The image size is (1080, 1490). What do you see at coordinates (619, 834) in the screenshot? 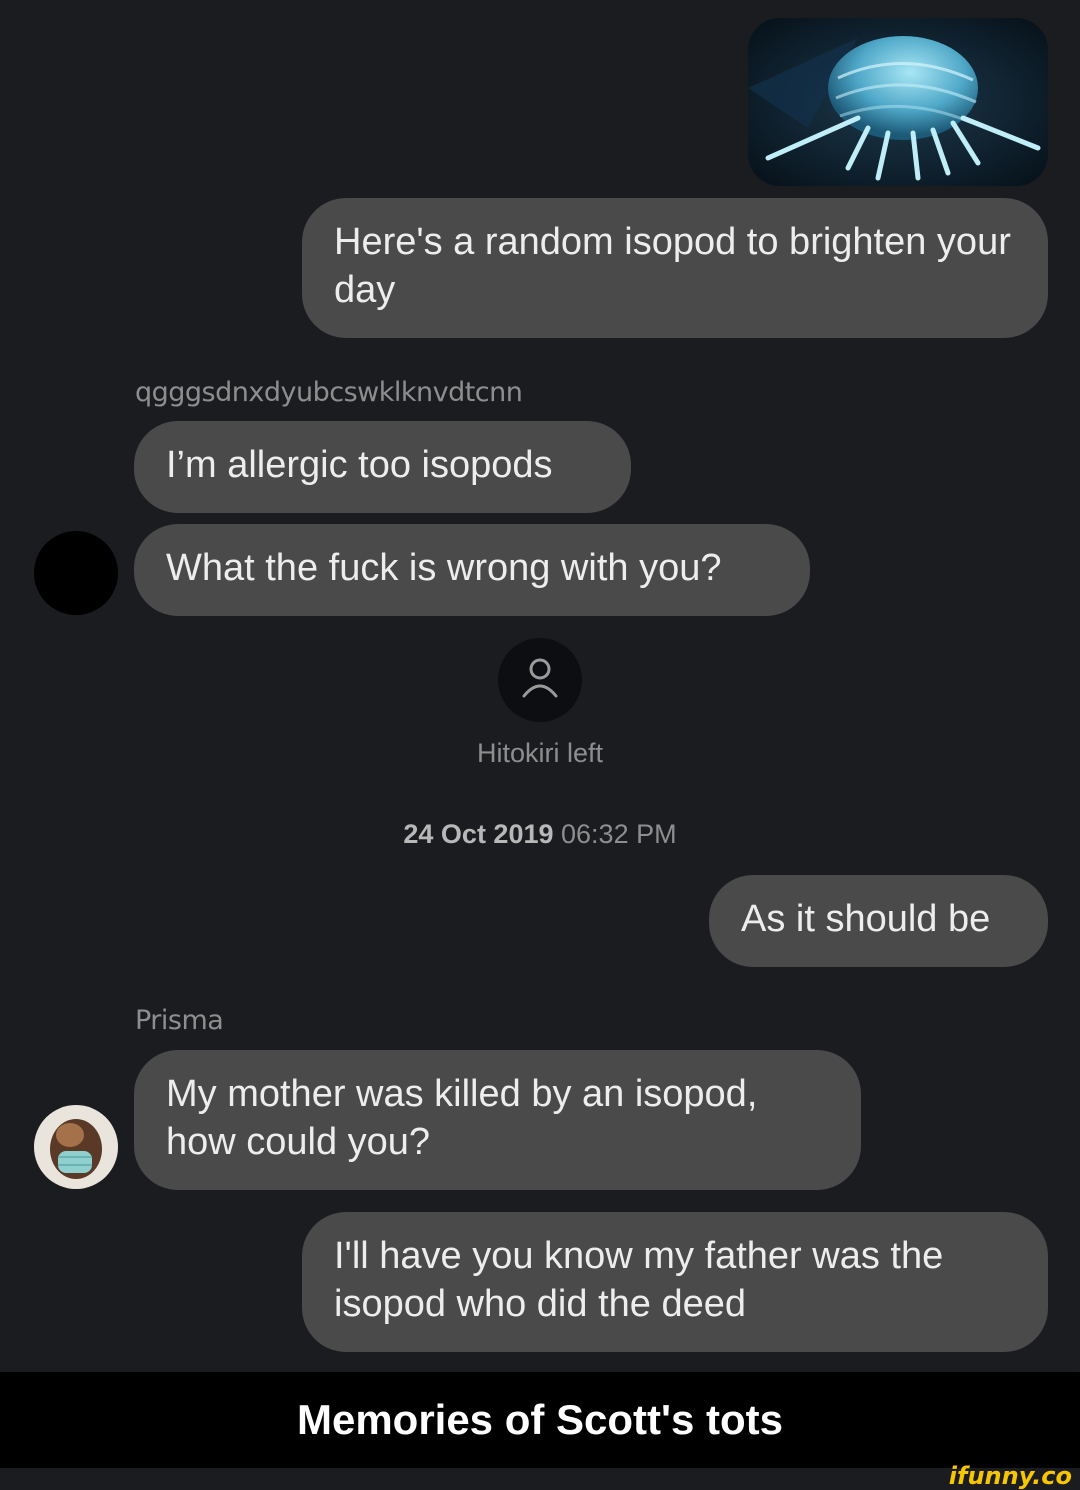
I see `timestamp-time: 06:32 PM` at bounding box center [619, 834].